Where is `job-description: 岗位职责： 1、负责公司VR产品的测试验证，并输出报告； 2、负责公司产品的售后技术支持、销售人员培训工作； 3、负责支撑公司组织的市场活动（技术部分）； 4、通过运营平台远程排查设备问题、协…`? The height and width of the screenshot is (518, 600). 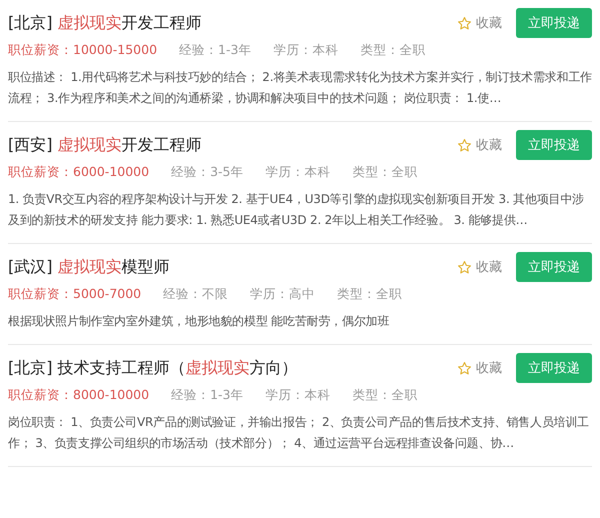 job-description: 岗位职责： 1、负责公司VR产品的测试验证，并输出报告； 2、负责公司产品的售后技术支持、销售人员培训工作； 3、负责支撑公司组织的市场活动（技术部分）； 4、通过运营平台远程排查设备问题、协… is located at coordinates (299, 433).